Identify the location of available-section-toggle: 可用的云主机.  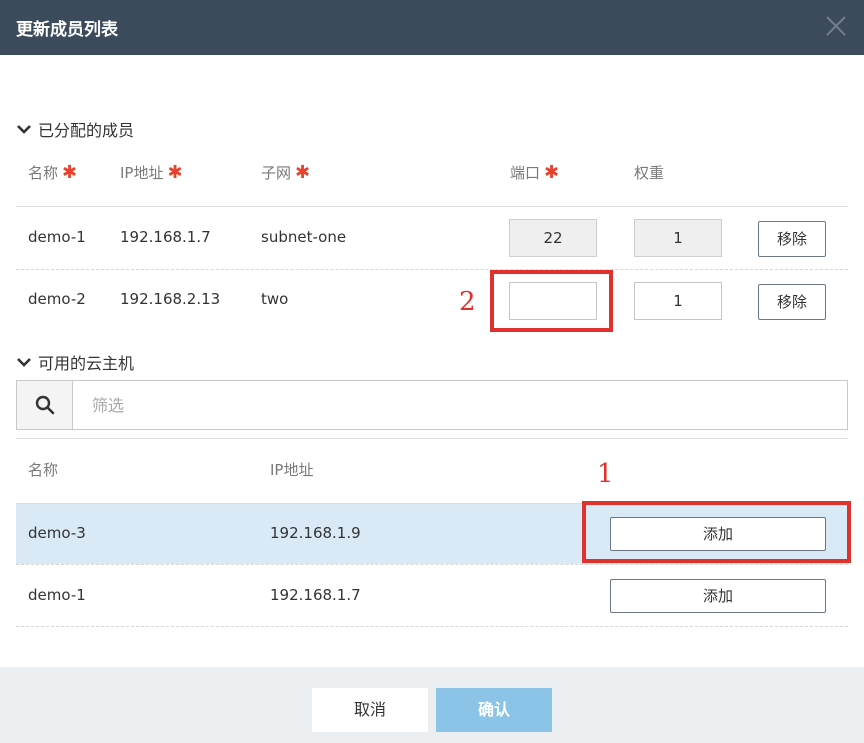
(75, 362).